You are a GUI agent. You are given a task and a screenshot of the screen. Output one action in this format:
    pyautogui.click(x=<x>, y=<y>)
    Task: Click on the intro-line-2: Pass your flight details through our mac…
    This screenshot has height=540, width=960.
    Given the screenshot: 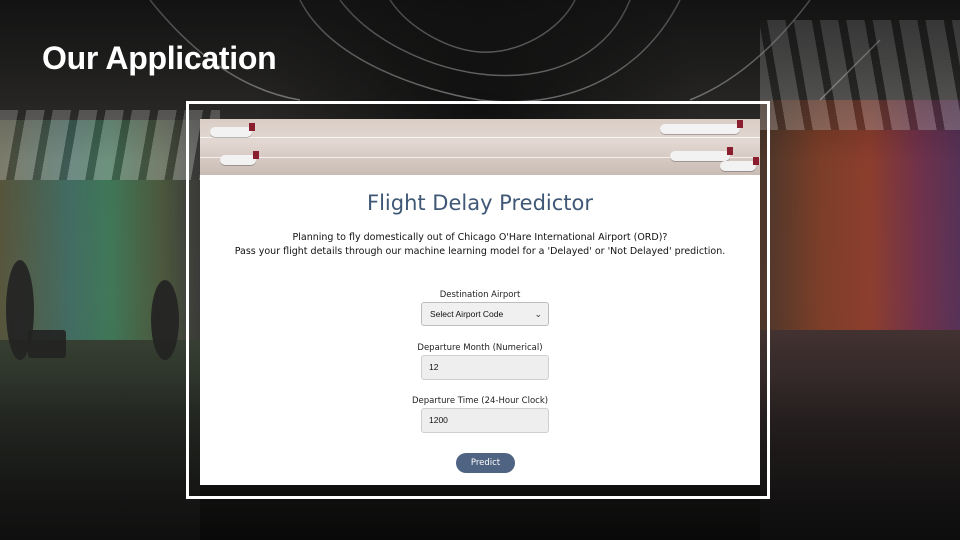 What is the action you would take?
    pyautogui.click(x=480, y=251)
    